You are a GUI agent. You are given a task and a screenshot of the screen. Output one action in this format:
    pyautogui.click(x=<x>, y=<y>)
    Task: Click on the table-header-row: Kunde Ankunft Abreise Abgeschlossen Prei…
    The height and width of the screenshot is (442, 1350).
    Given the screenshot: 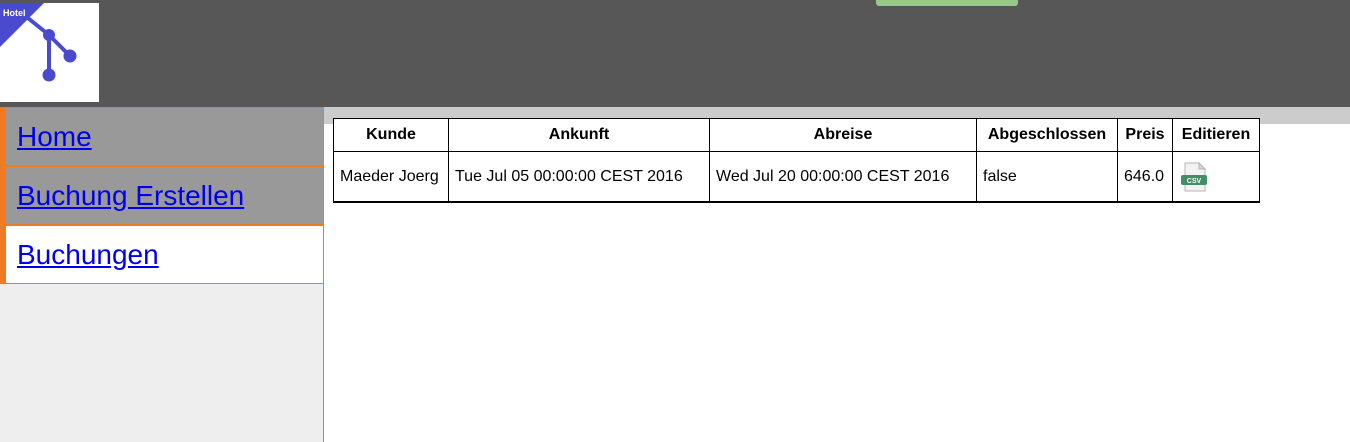 What is the action you would take?
    pyautogui.click(x=796, y=135)
    